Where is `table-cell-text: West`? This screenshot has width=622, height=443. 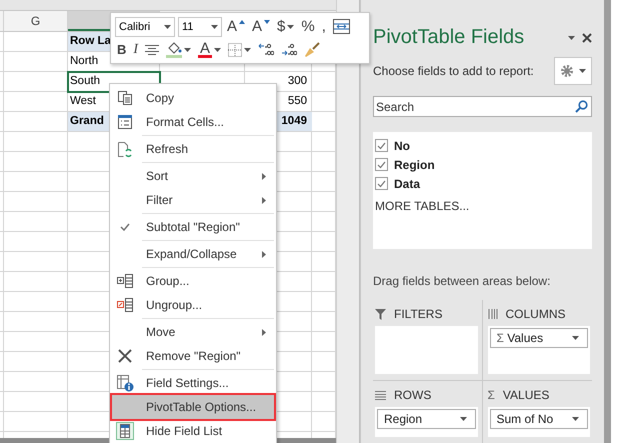 table-cell-text: West is located at coordinates (83, 101).